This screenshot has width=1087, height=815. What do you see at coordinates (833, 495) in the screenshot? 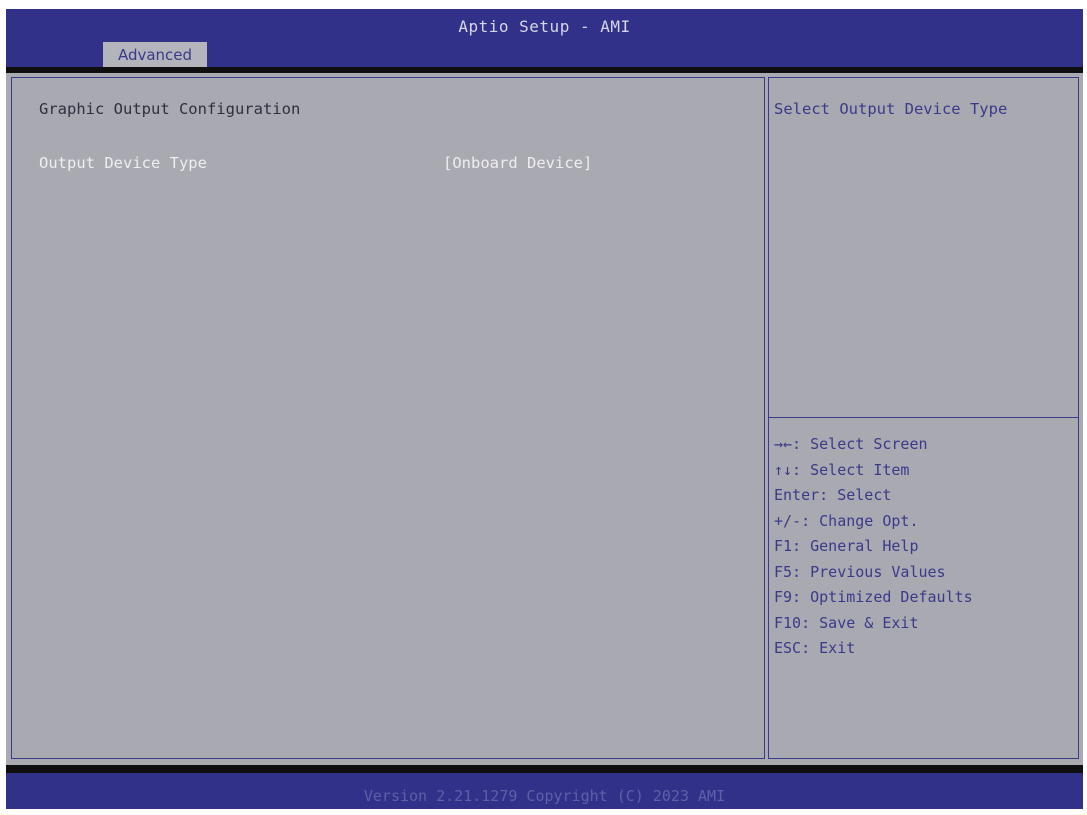
I see `key-hint-enter: Enter: Select` at bounding box center [833, 495].